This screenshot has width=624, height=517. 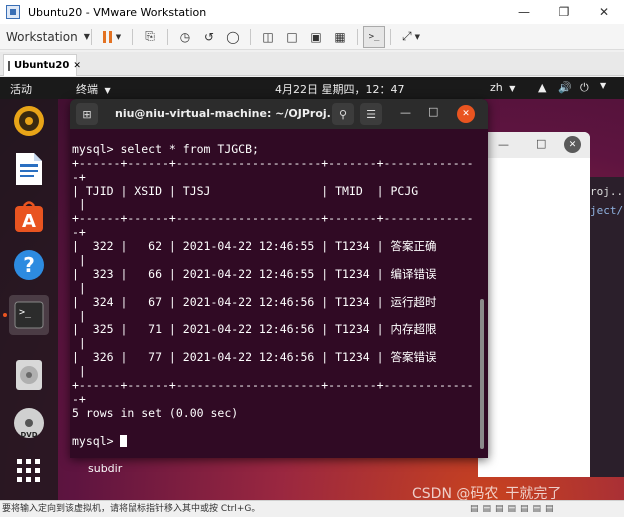 I want to click on vmware-titlebar: Ubuntu20 - VMware Workstation — ❐ ✕, so click(x=312, y=12).